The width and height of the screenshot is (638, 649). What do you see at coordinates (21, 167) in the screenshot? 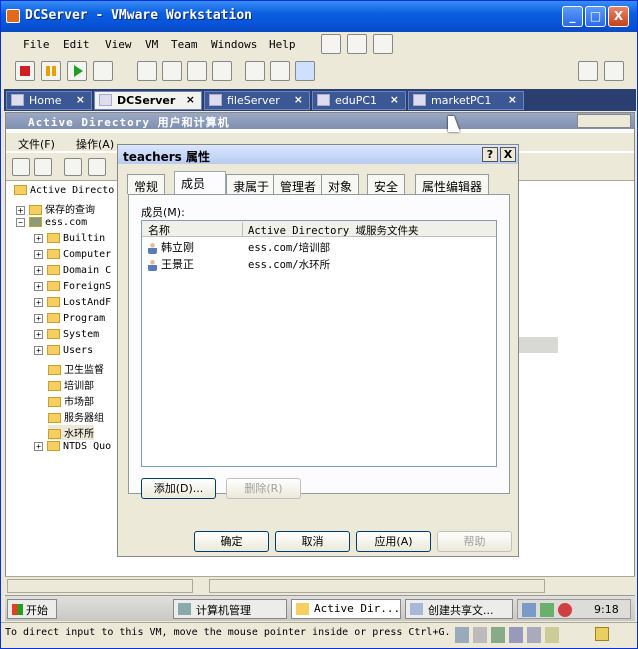
I see `back-icon` at bounding box center [21, 167].